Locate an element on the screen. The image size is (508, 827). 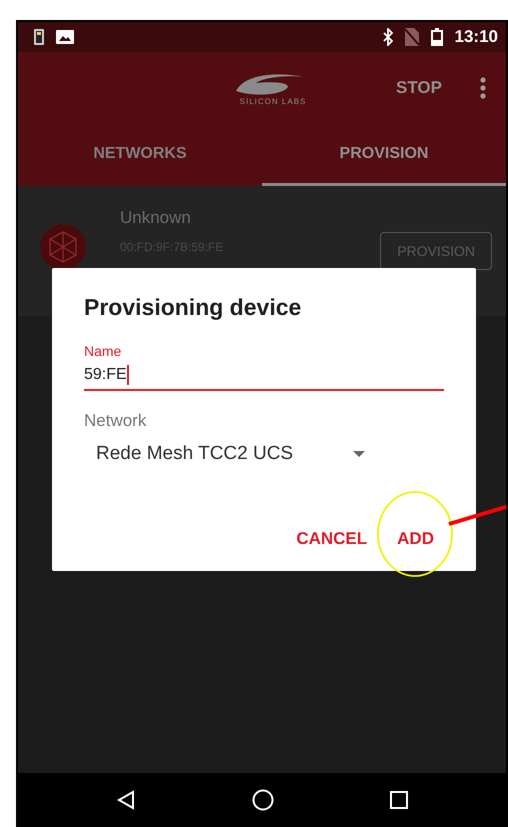
more-options-icon is located at coordinates (483, 88).